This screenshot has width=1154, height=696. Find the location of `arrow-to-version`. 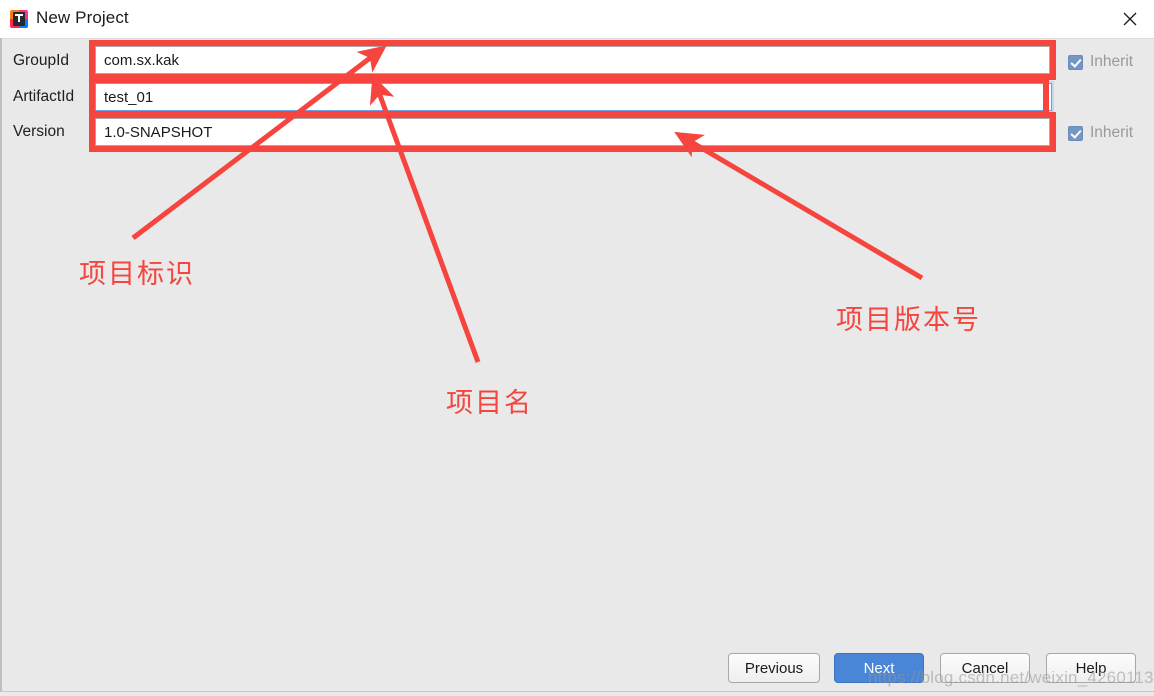

arrow-to-version is located at coordinates (799, 206).